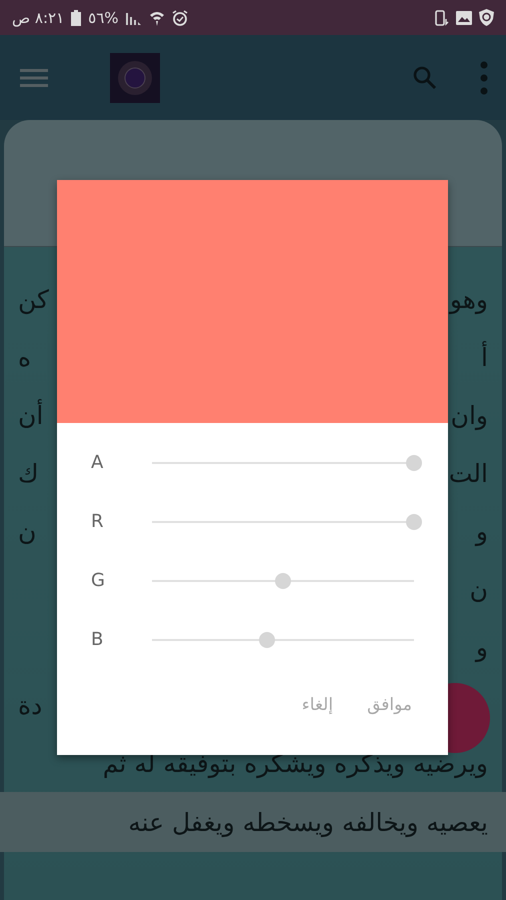 The height and width of the screenshot is (900, 506). I want to click on article-text: وهو, so click(469, 299).